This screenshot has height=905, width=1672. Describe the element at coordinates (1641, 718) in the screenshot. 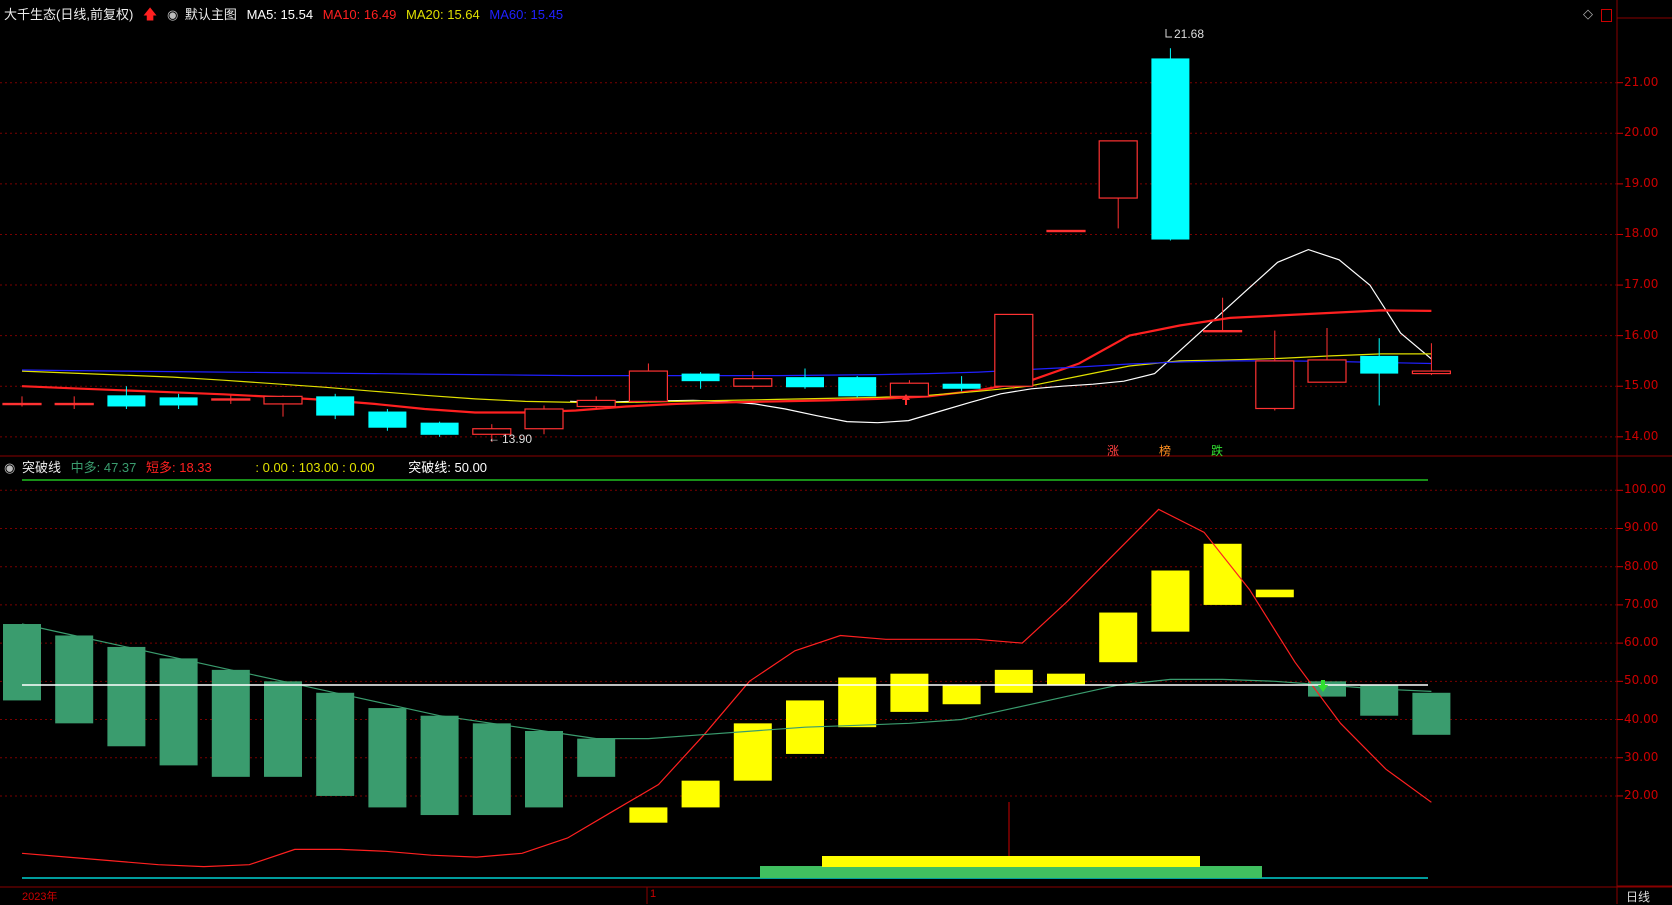

I see `indicator-tick-label: 40.00` at that location.